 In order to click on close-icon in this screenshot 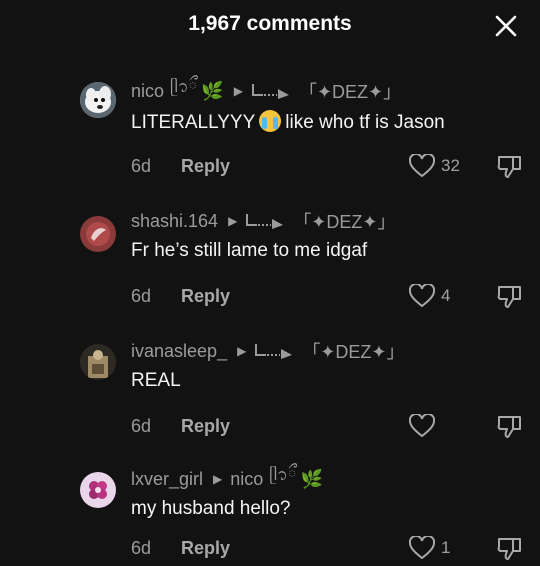, I will do `click(506, 26)`.